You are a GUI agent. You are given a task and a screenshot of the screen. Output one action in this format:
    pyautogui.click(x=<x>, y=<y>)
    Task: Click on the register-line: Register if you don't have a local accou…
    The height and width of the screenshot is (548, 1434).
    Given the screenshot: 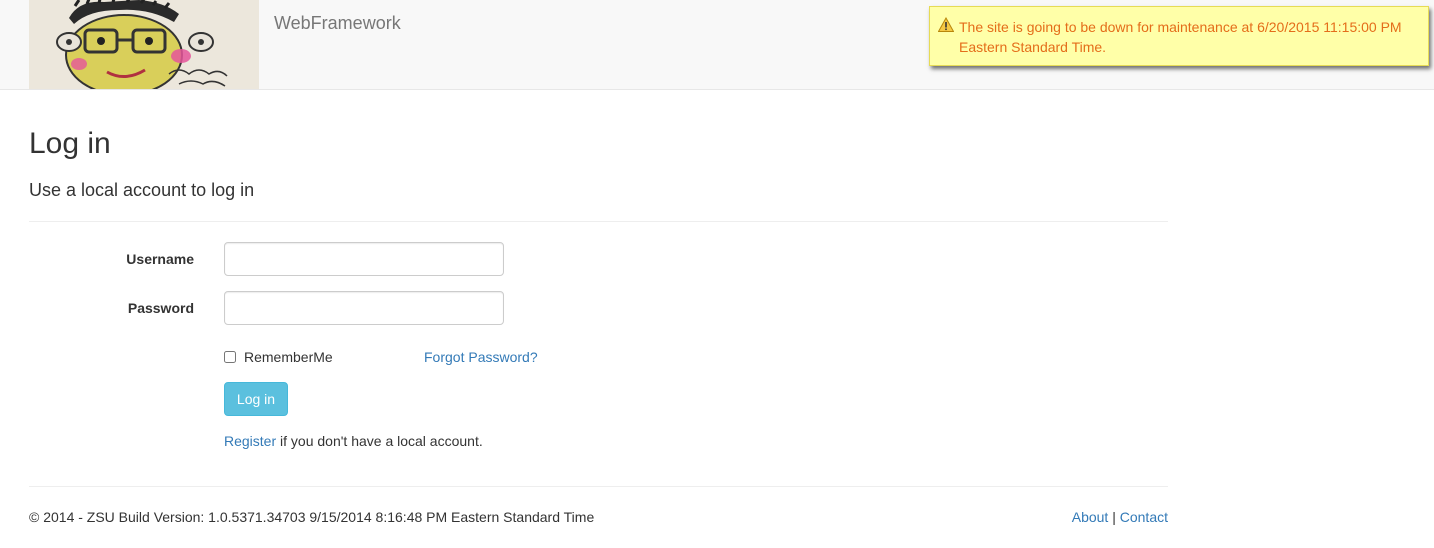 What is the action you would take?
    pyautogui.click(x=353, y=441)
    